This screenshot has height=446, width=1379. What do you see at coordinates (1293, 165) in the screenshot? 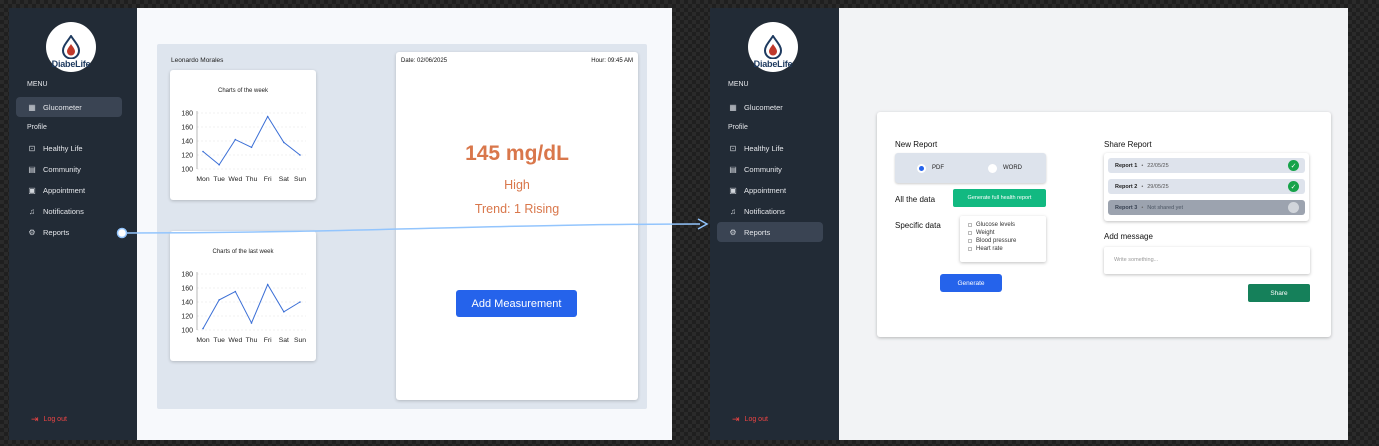
I see `shared-check-icon: ✓` at bounding box center [1293, 165].